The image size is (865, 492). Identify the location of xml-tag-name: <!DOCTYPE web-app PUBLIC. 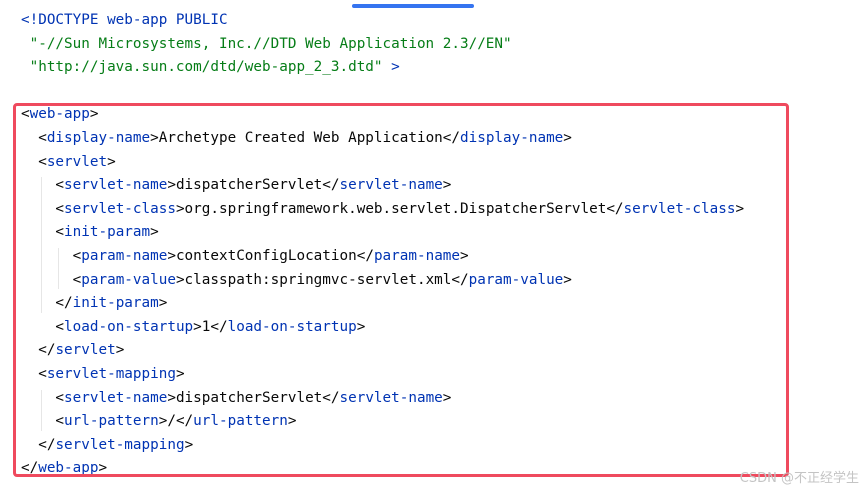
(124, 20).